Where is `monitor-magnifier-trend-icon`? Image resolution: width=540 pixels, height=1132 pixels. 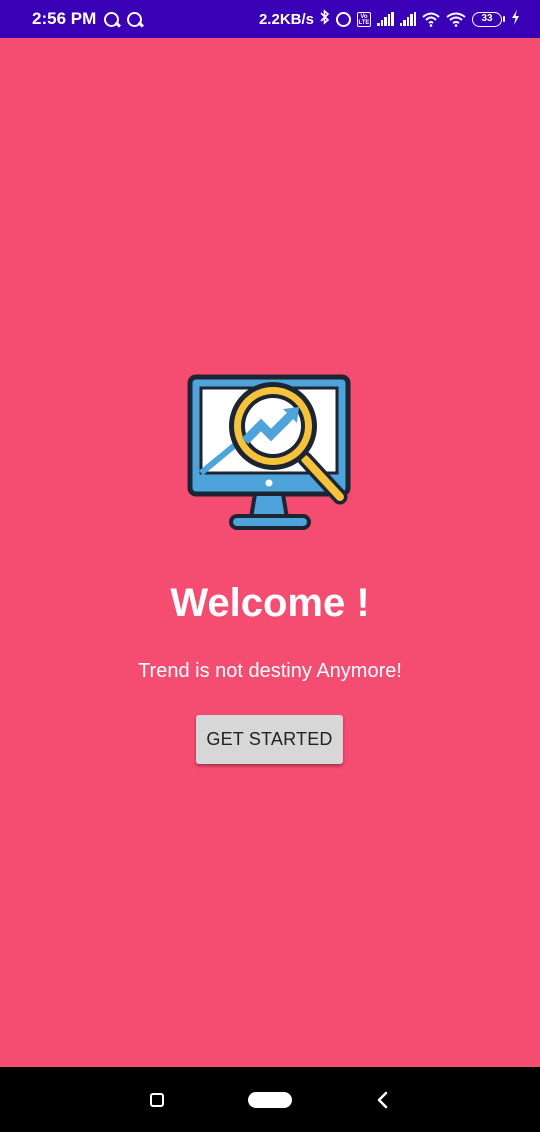 monitor-magnifier-trend-icon is located at coordinates (269, 452).